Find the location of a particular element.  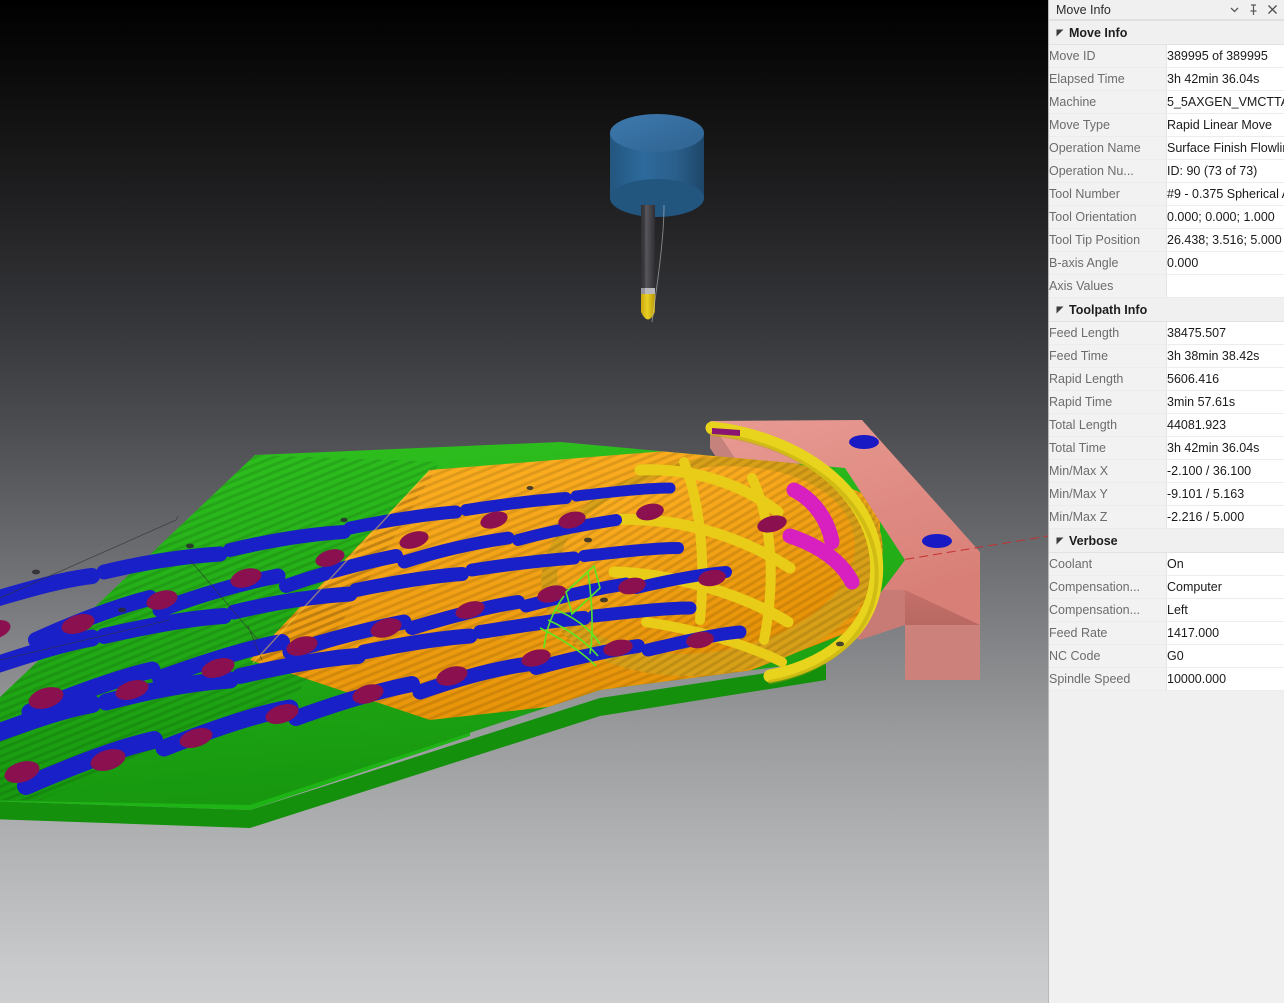

panel-empty-area is located at coordinates (1166, 847).